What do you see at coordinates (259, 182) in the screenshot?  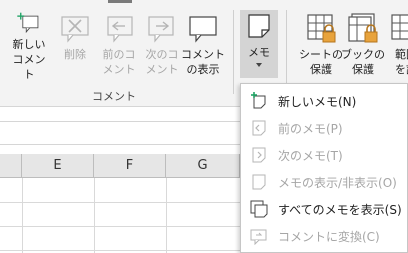 I see `toggle-memo-icon` at bounding box center [259, 182].